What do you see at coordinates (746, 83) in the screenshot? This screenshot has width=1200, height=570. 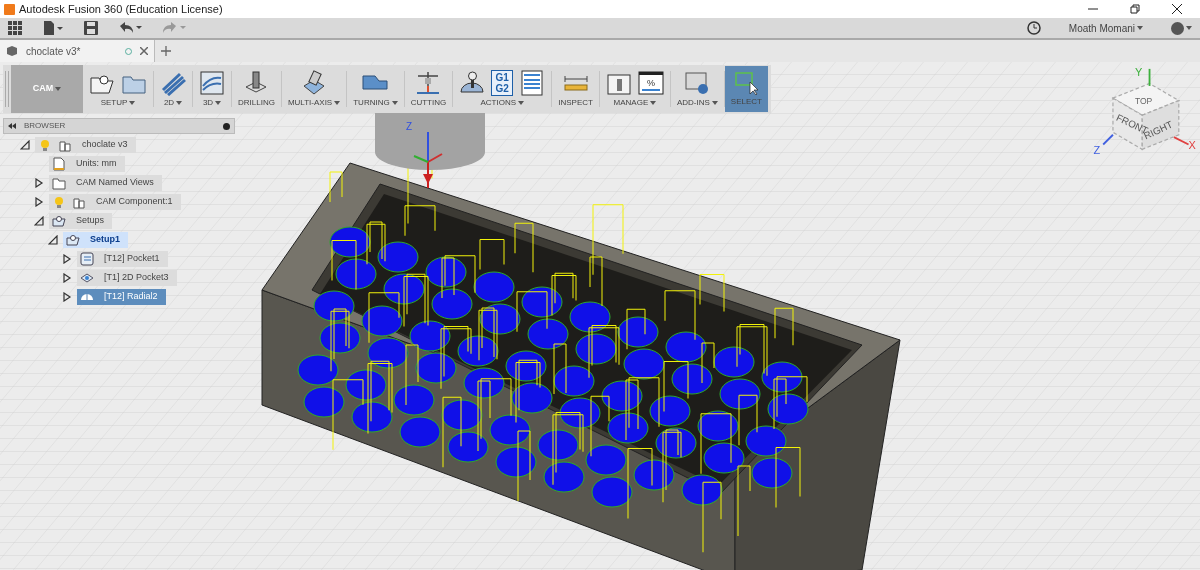 I see `select-cursor-icon` at bounding box center [746, 83].